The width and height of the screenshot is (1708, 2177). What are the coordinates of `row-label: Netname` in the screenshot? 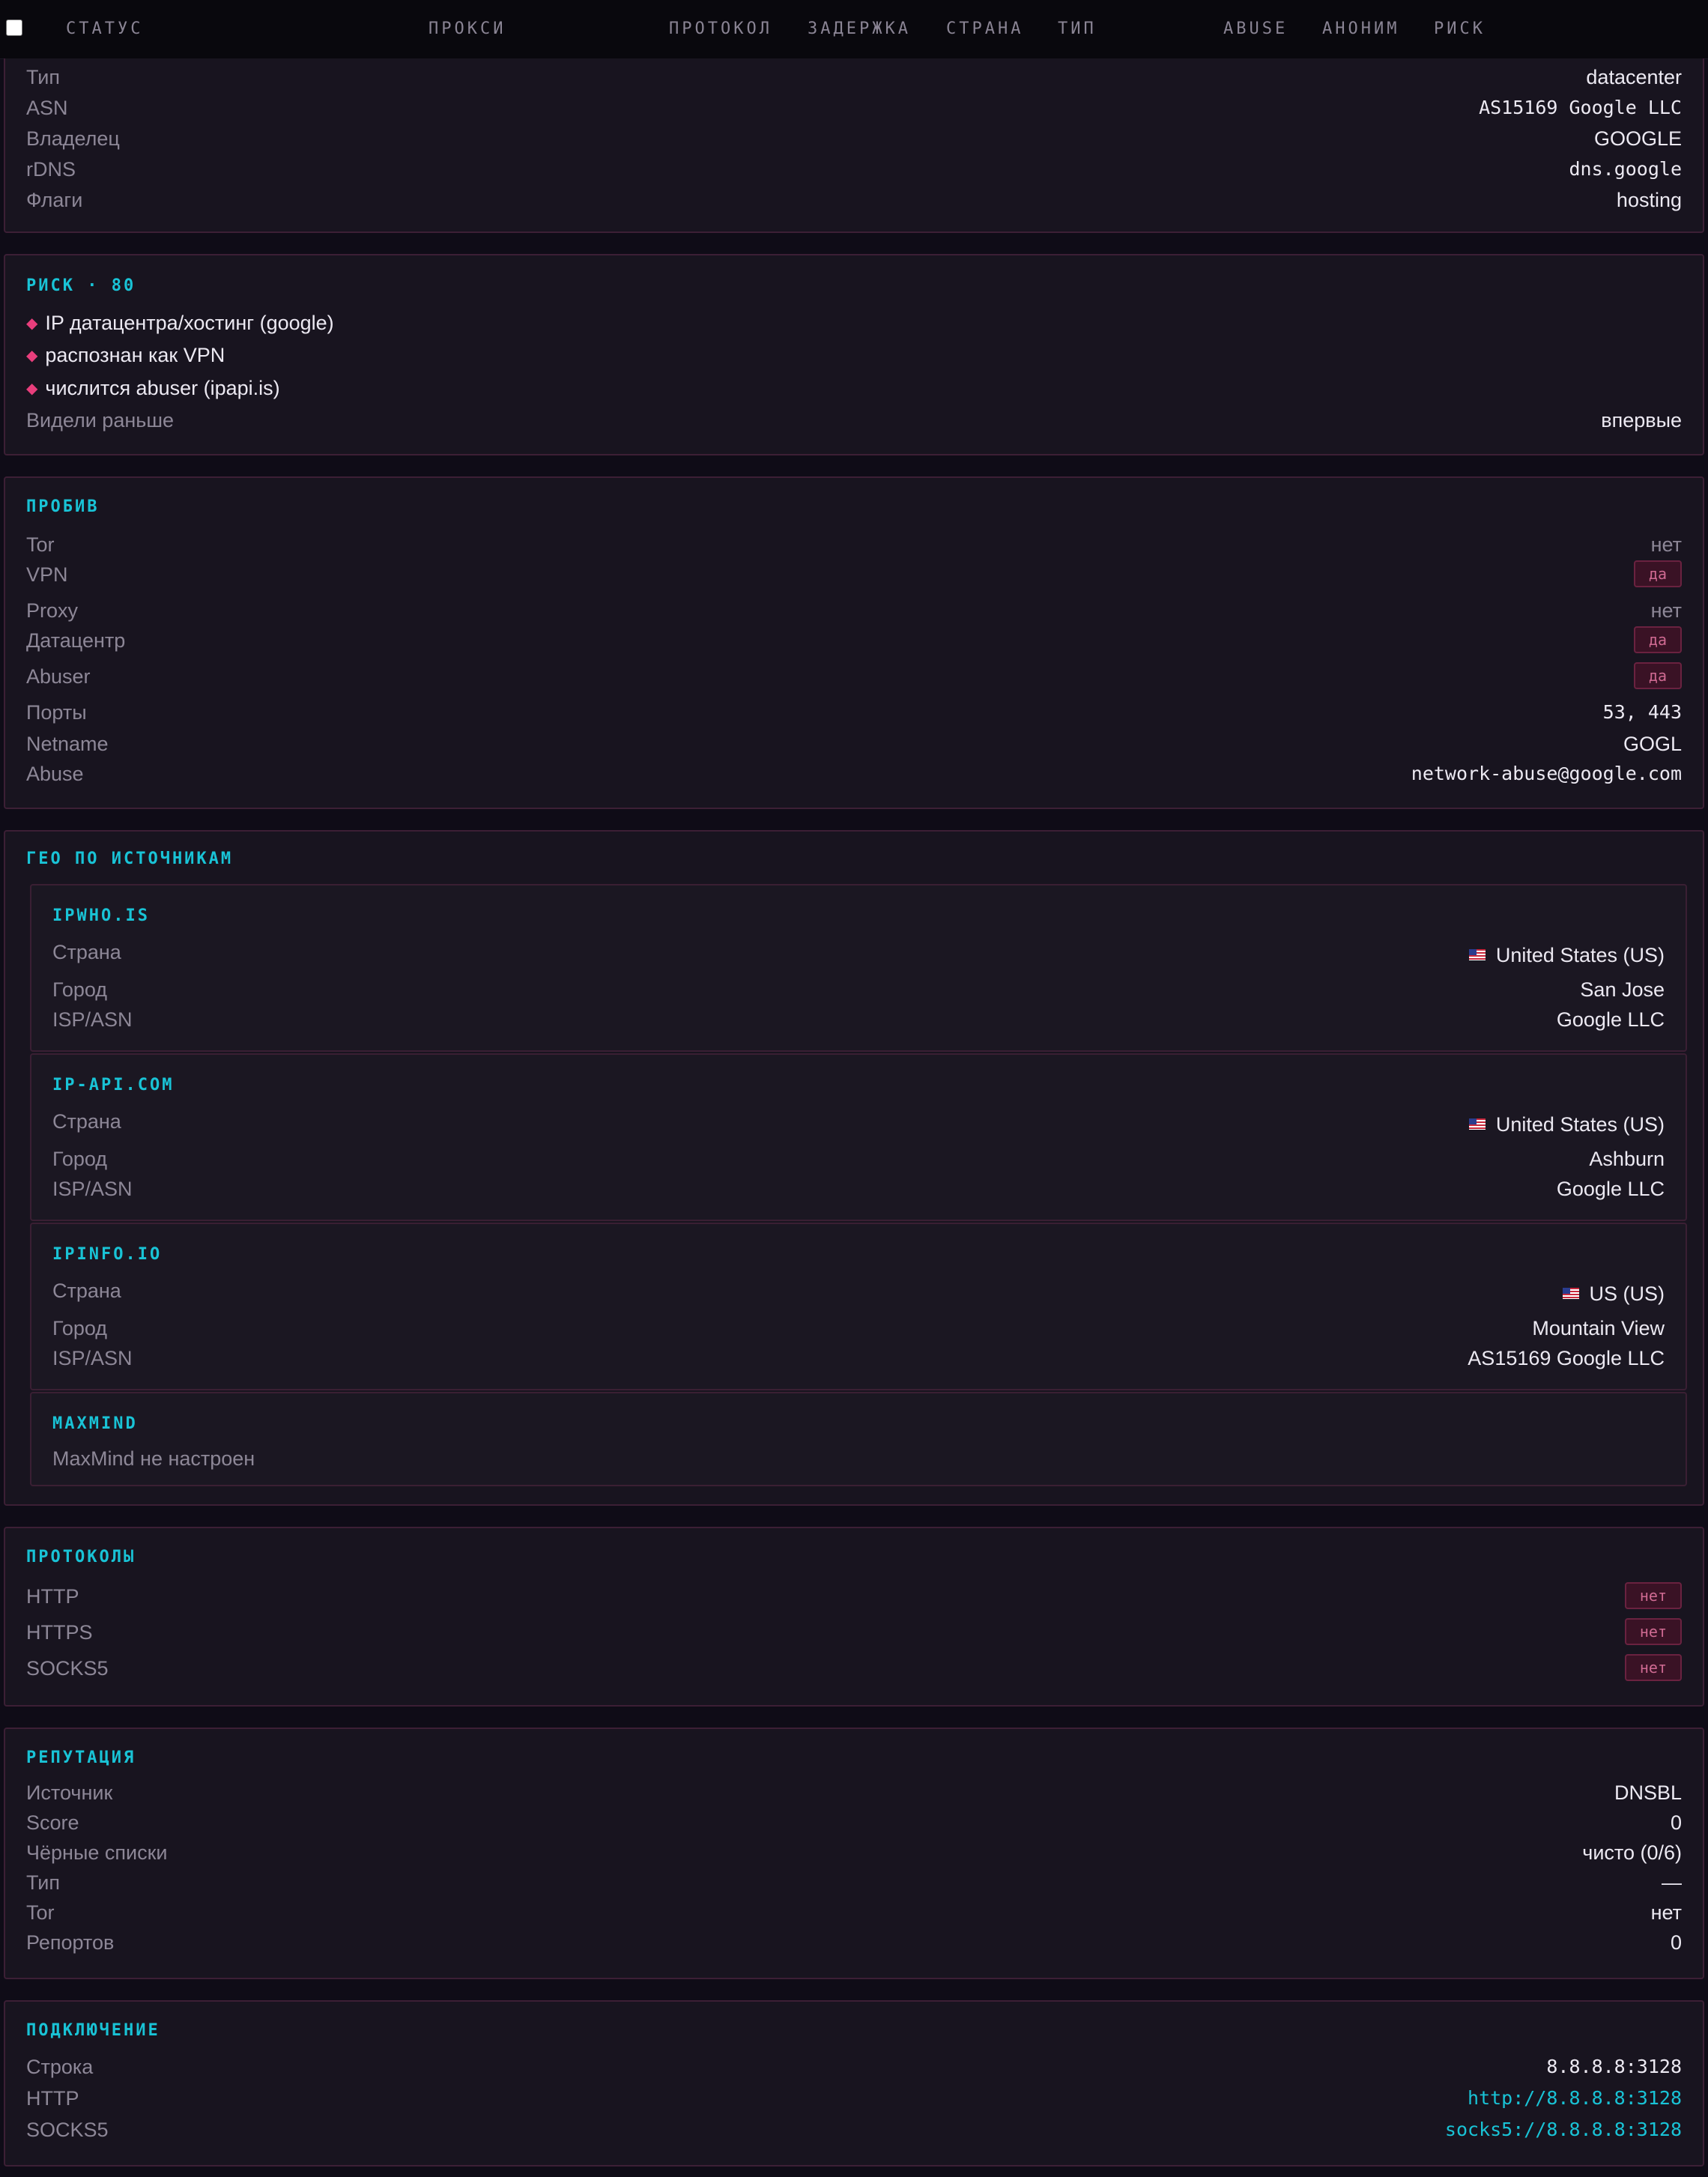 It's located at (67, 744).